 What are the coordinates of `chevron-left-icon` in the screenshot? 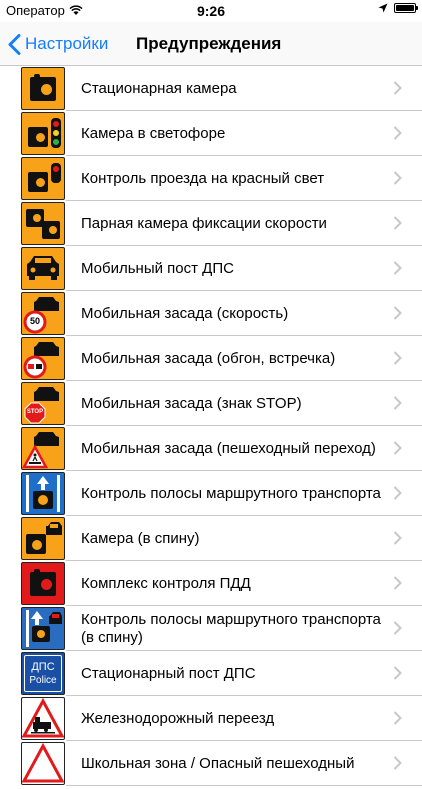 It's located at (14, 44).